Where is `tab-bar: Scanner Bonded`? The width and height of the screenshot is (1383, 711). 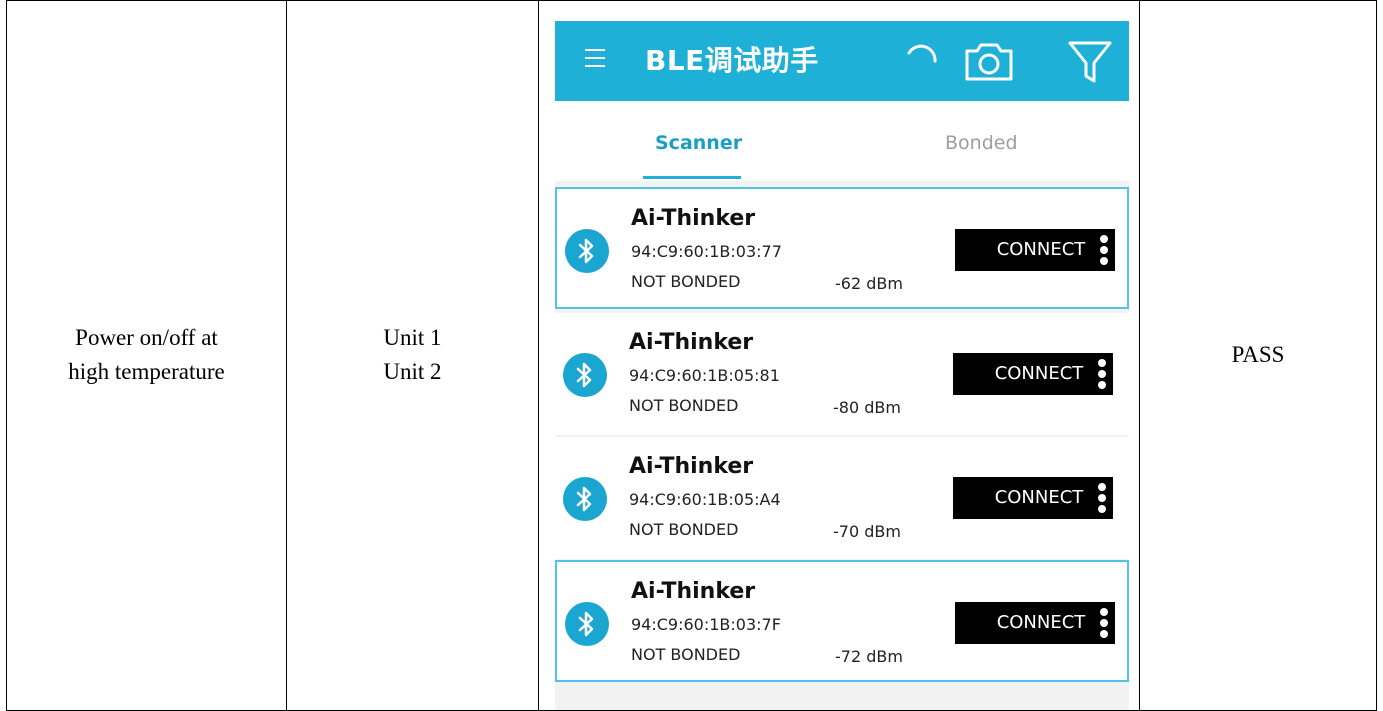
tab-bar: Scanner Bonded is located at coordinates (842, 141).